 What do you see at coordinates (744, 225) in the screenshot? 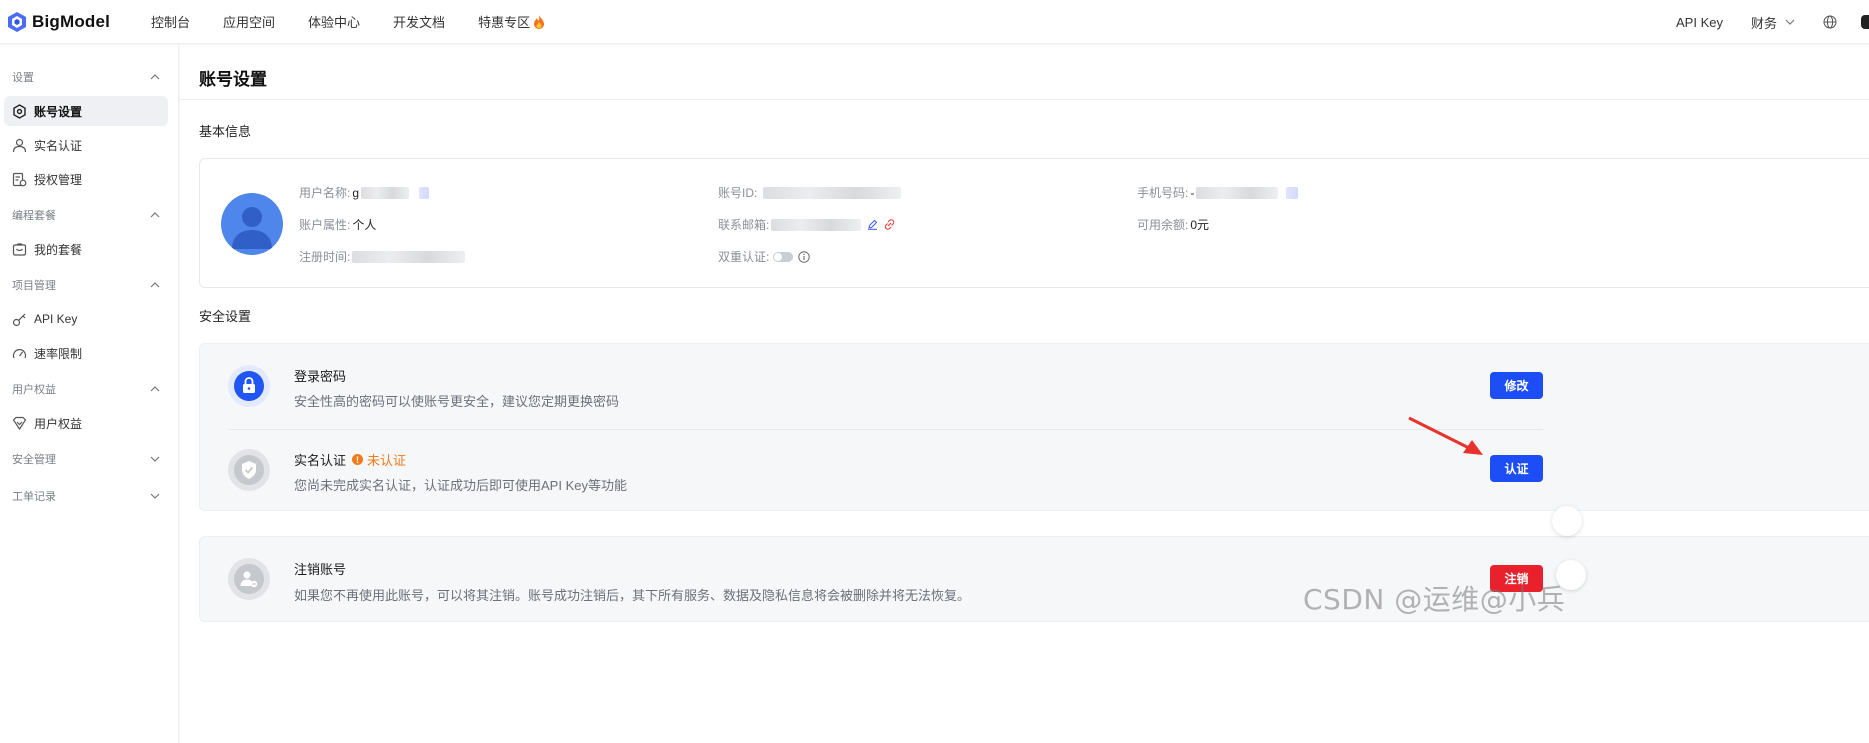
I see `email-label: 联系邮箱:` at bounding box center [744, 225].